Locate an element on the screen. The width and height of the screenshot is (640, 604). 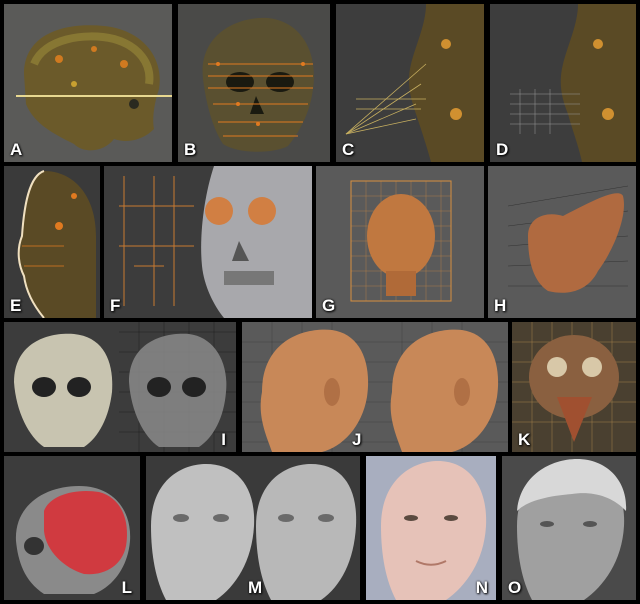
panel-label: I is located at coordinates (223, 439).